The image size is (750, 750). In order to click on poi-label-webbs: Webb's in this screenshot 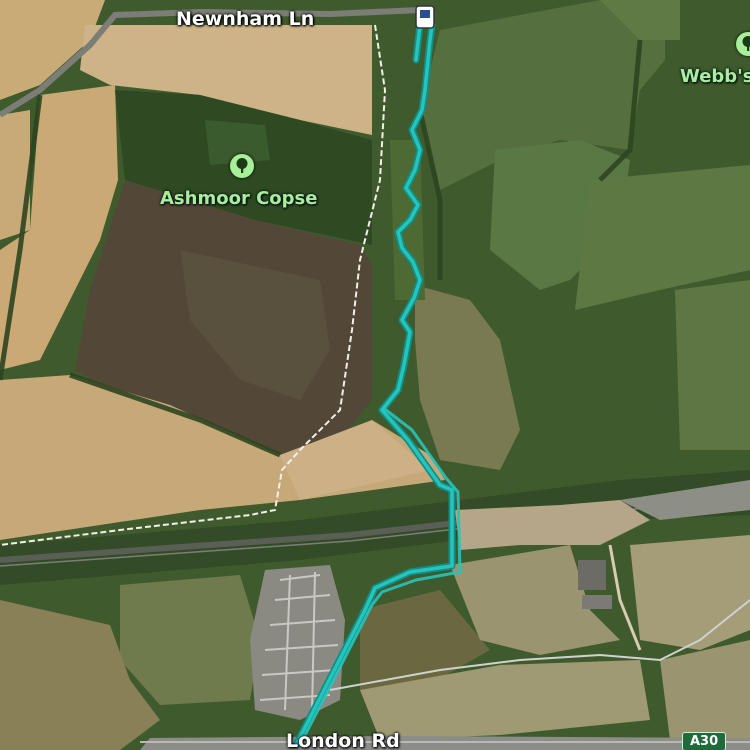, I will do `click(715, 76)`.